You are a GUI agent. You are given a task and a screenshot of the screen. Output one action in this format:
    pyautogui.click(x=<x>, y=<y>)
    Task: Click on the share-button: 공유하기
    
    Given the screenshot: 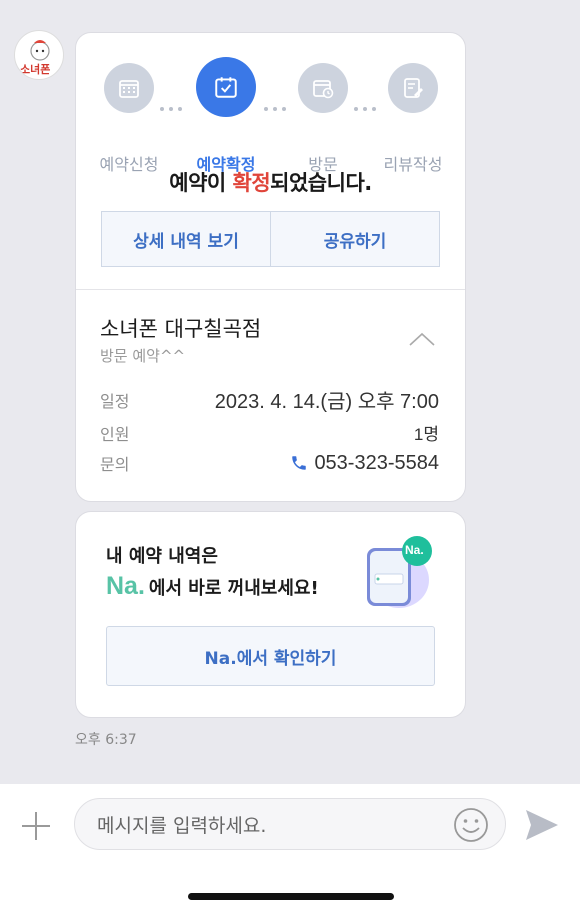 What is the action you would take?
    pyautogui.click(x=354, y=239)
    